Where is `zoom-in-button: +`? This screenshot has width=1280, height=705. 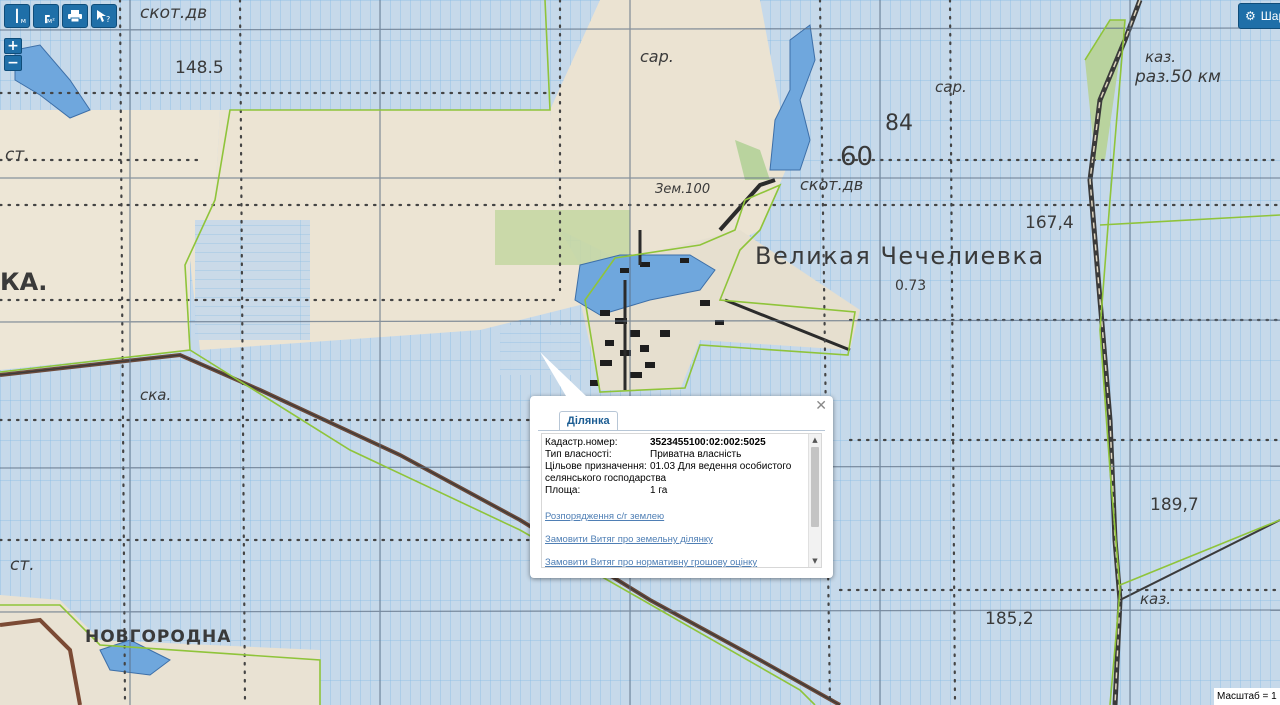 zoom-in-button: + is located at coordinates (13, 46).